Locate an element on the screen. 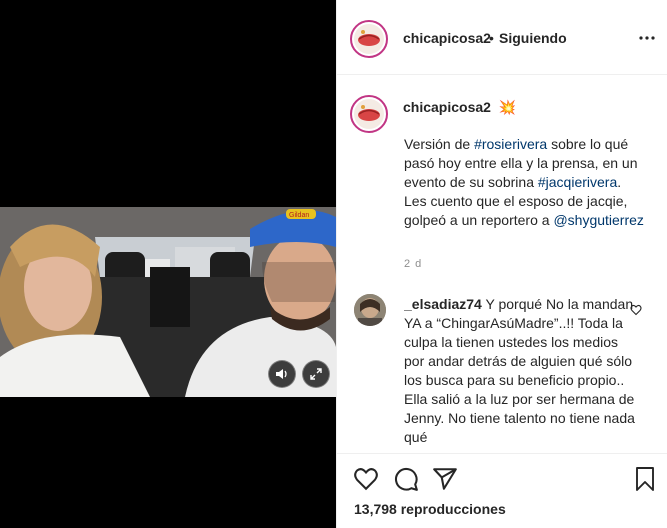 The width and height of the screenshot is (667, 528). comment-button is located at coordinates (406, 479).